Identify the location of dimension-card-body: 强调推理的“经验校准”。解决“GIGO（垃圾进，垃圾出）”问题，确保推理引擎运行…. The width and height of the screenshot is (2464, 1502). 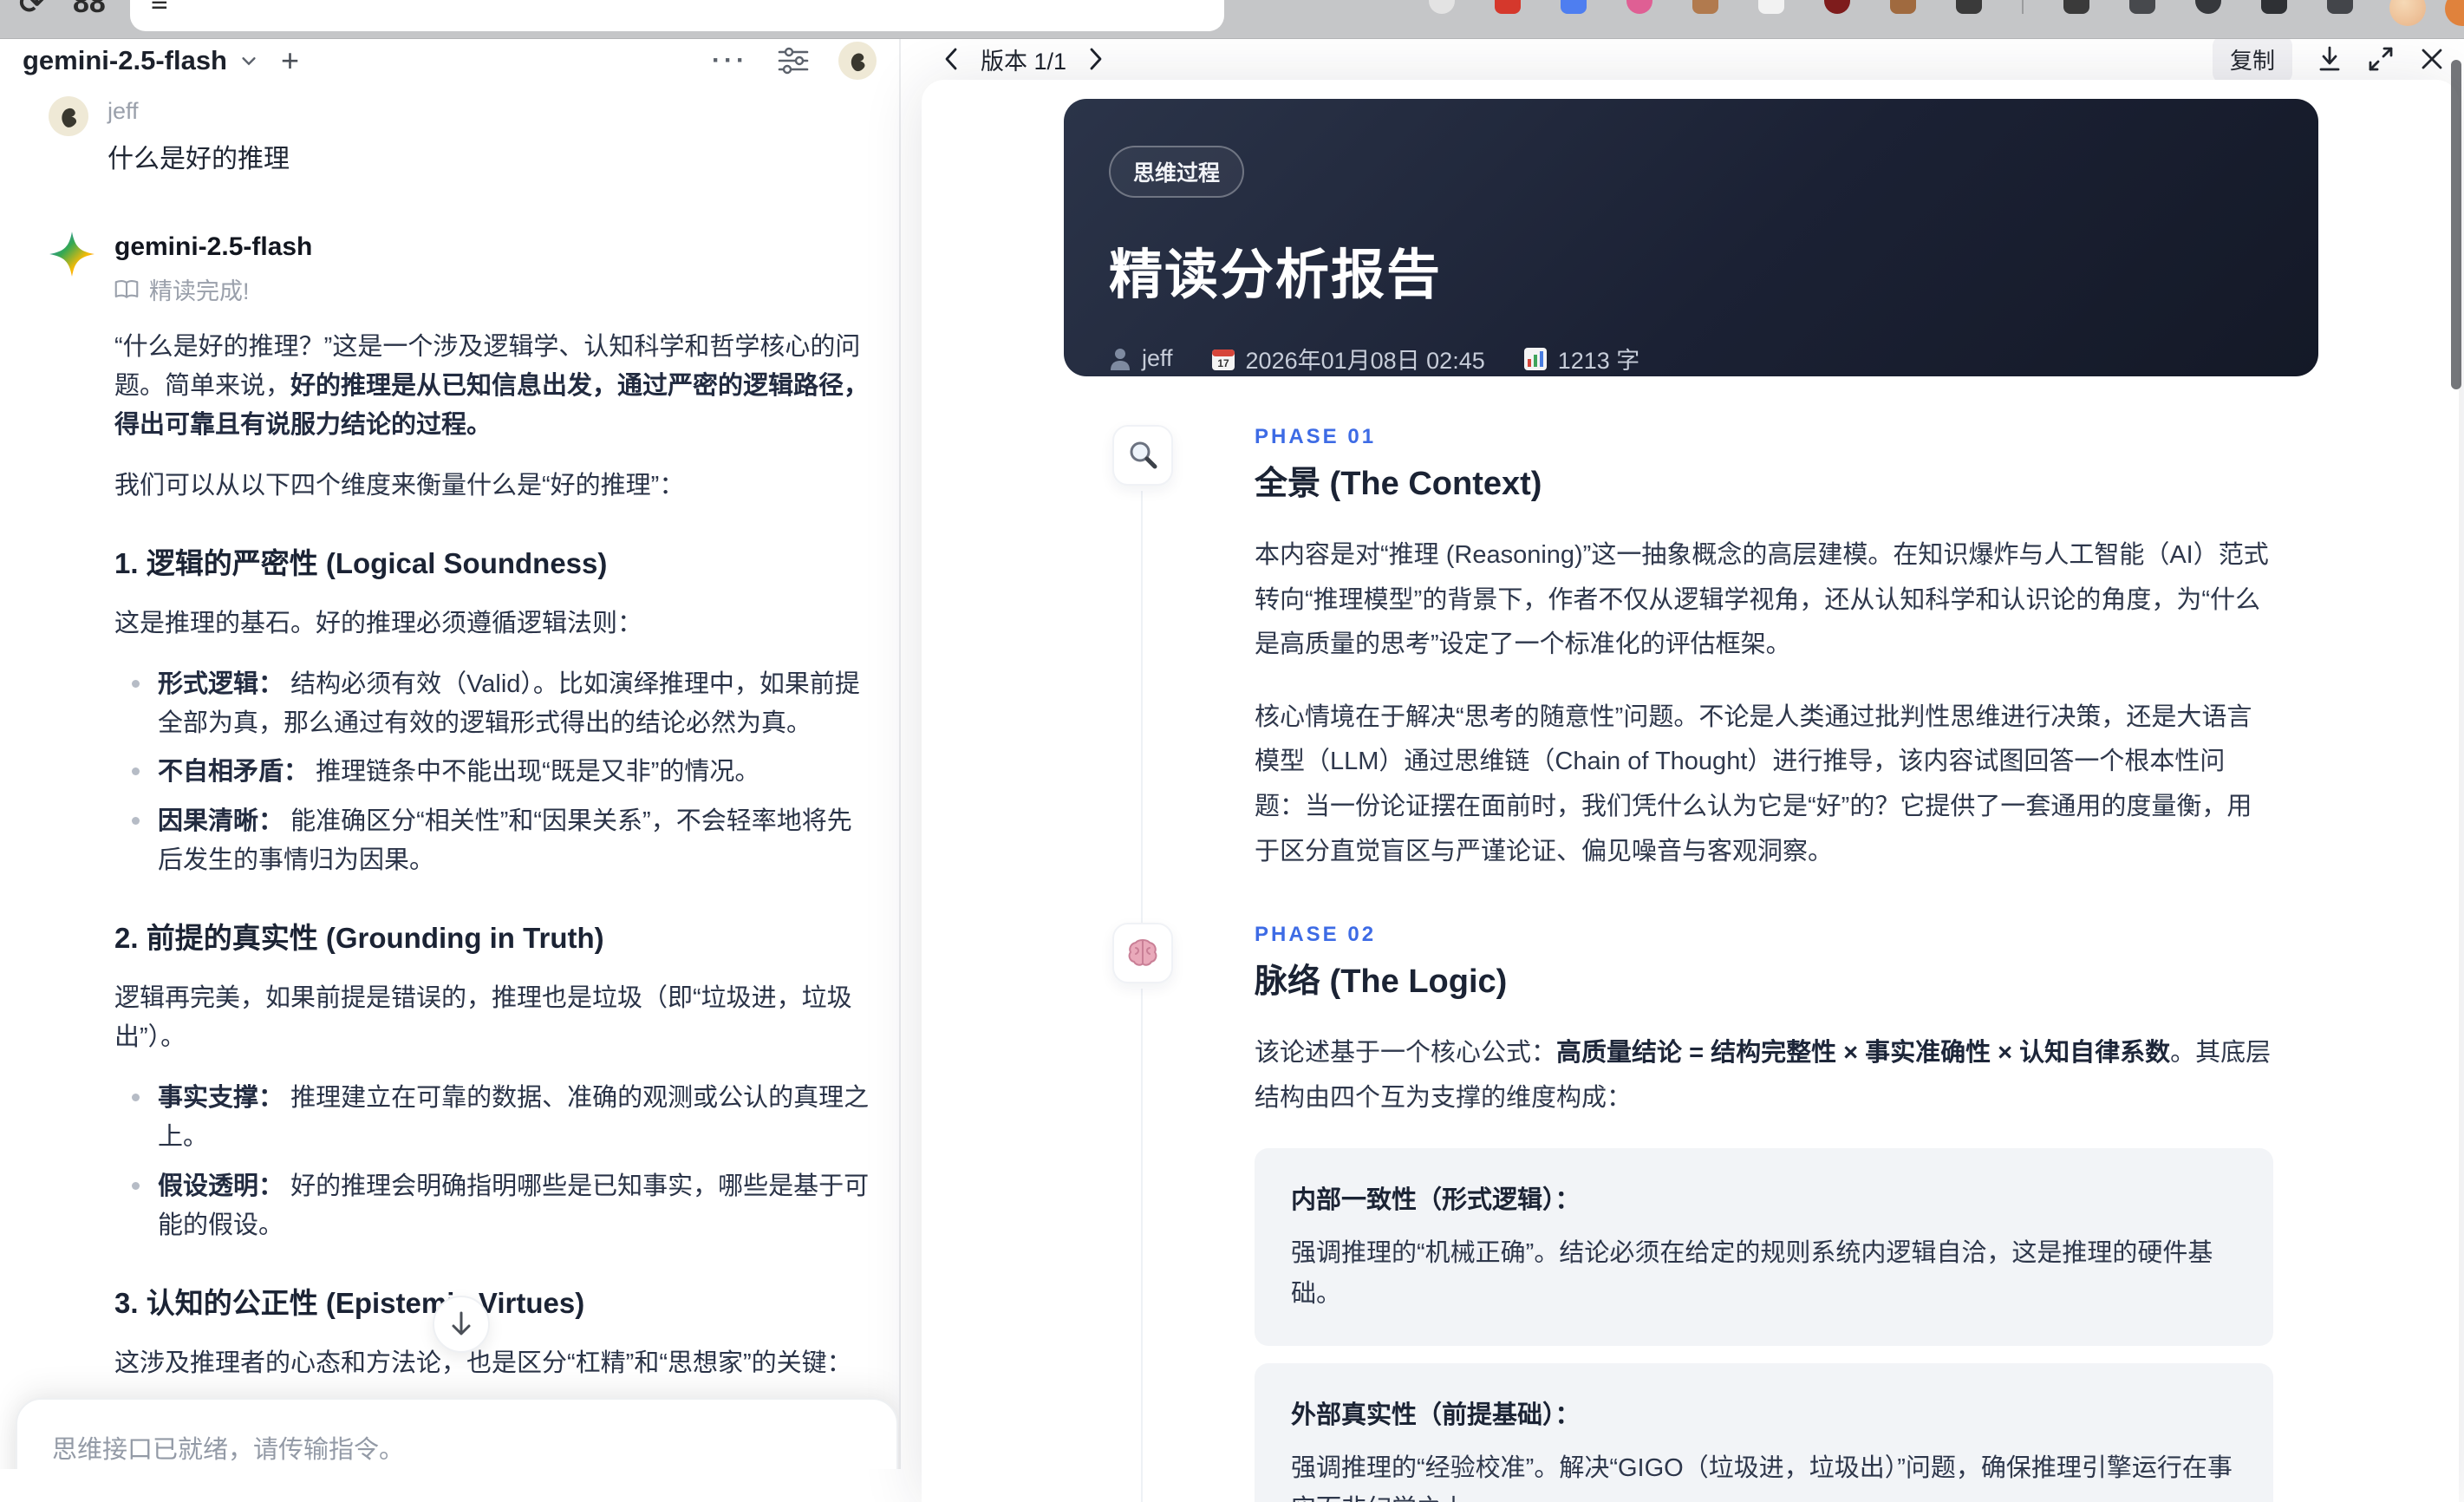
(1762, 1478).